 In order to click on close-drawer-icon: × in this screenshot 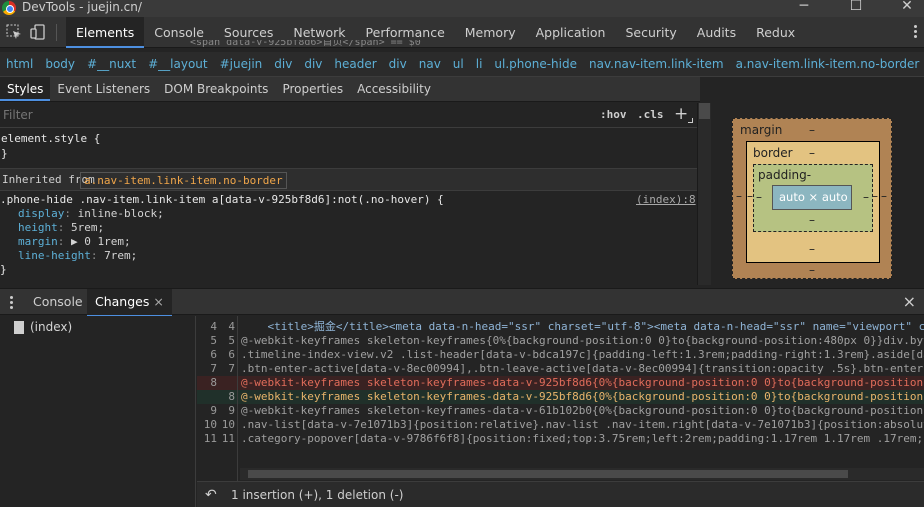, I will do `click(909, 301)`.